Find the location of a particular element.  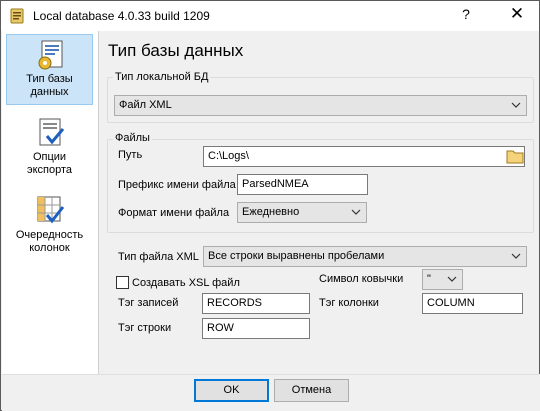

export-options-icon is located at coordinates (51, 132).